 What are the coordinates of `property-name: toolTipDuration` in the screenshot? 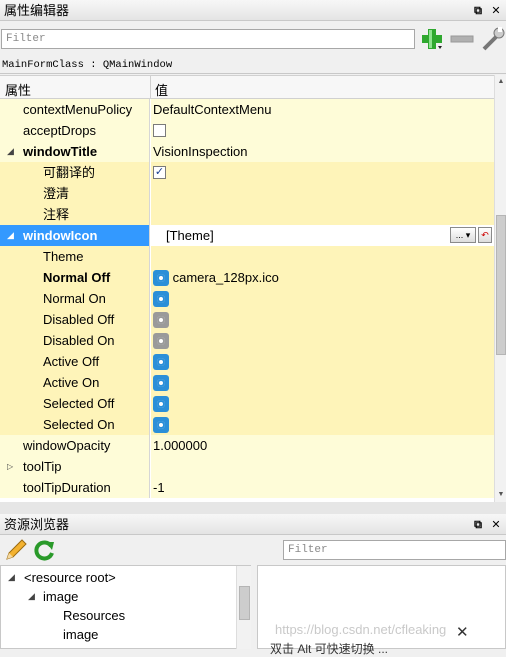 It's located at (75, 487).